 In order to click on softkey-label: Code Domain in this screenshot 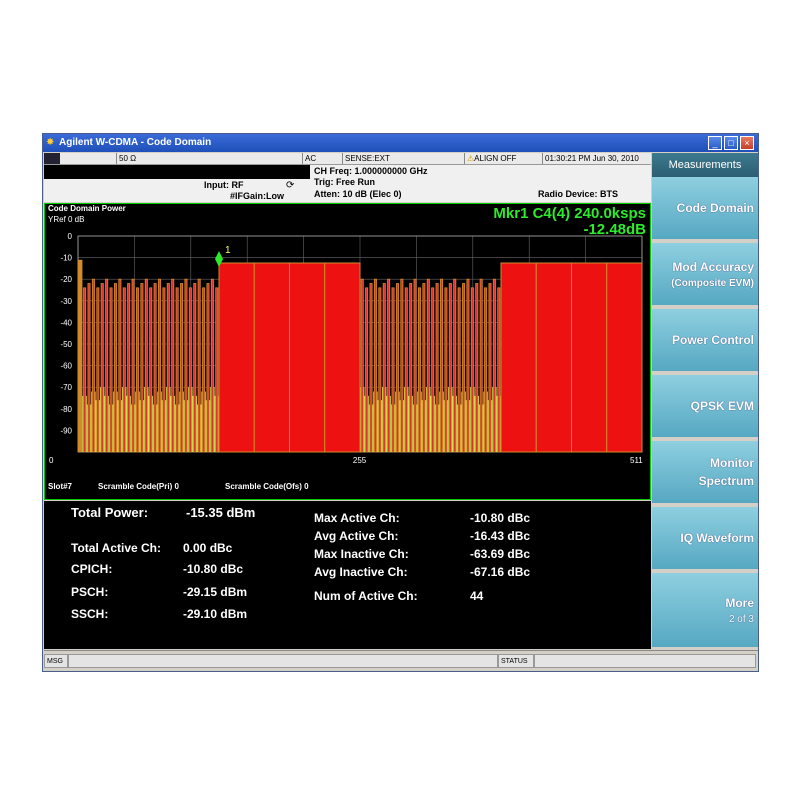, I will do `click(715, 208)`.